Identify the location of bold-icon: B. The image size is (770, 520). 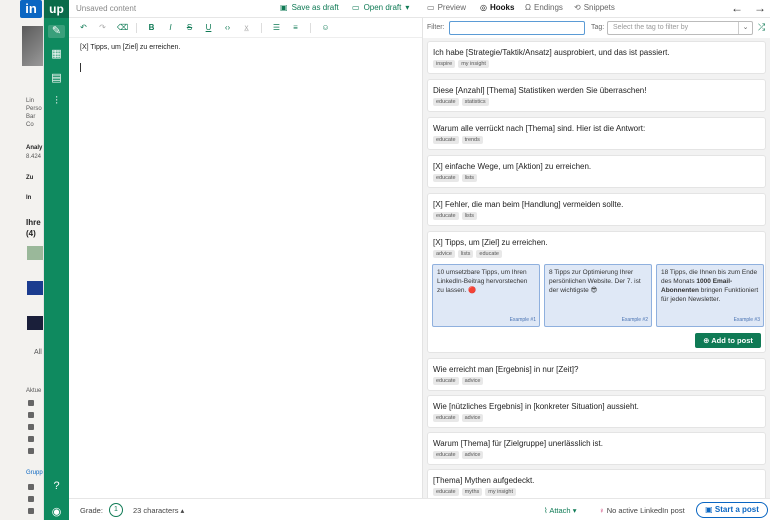
(151, 27).